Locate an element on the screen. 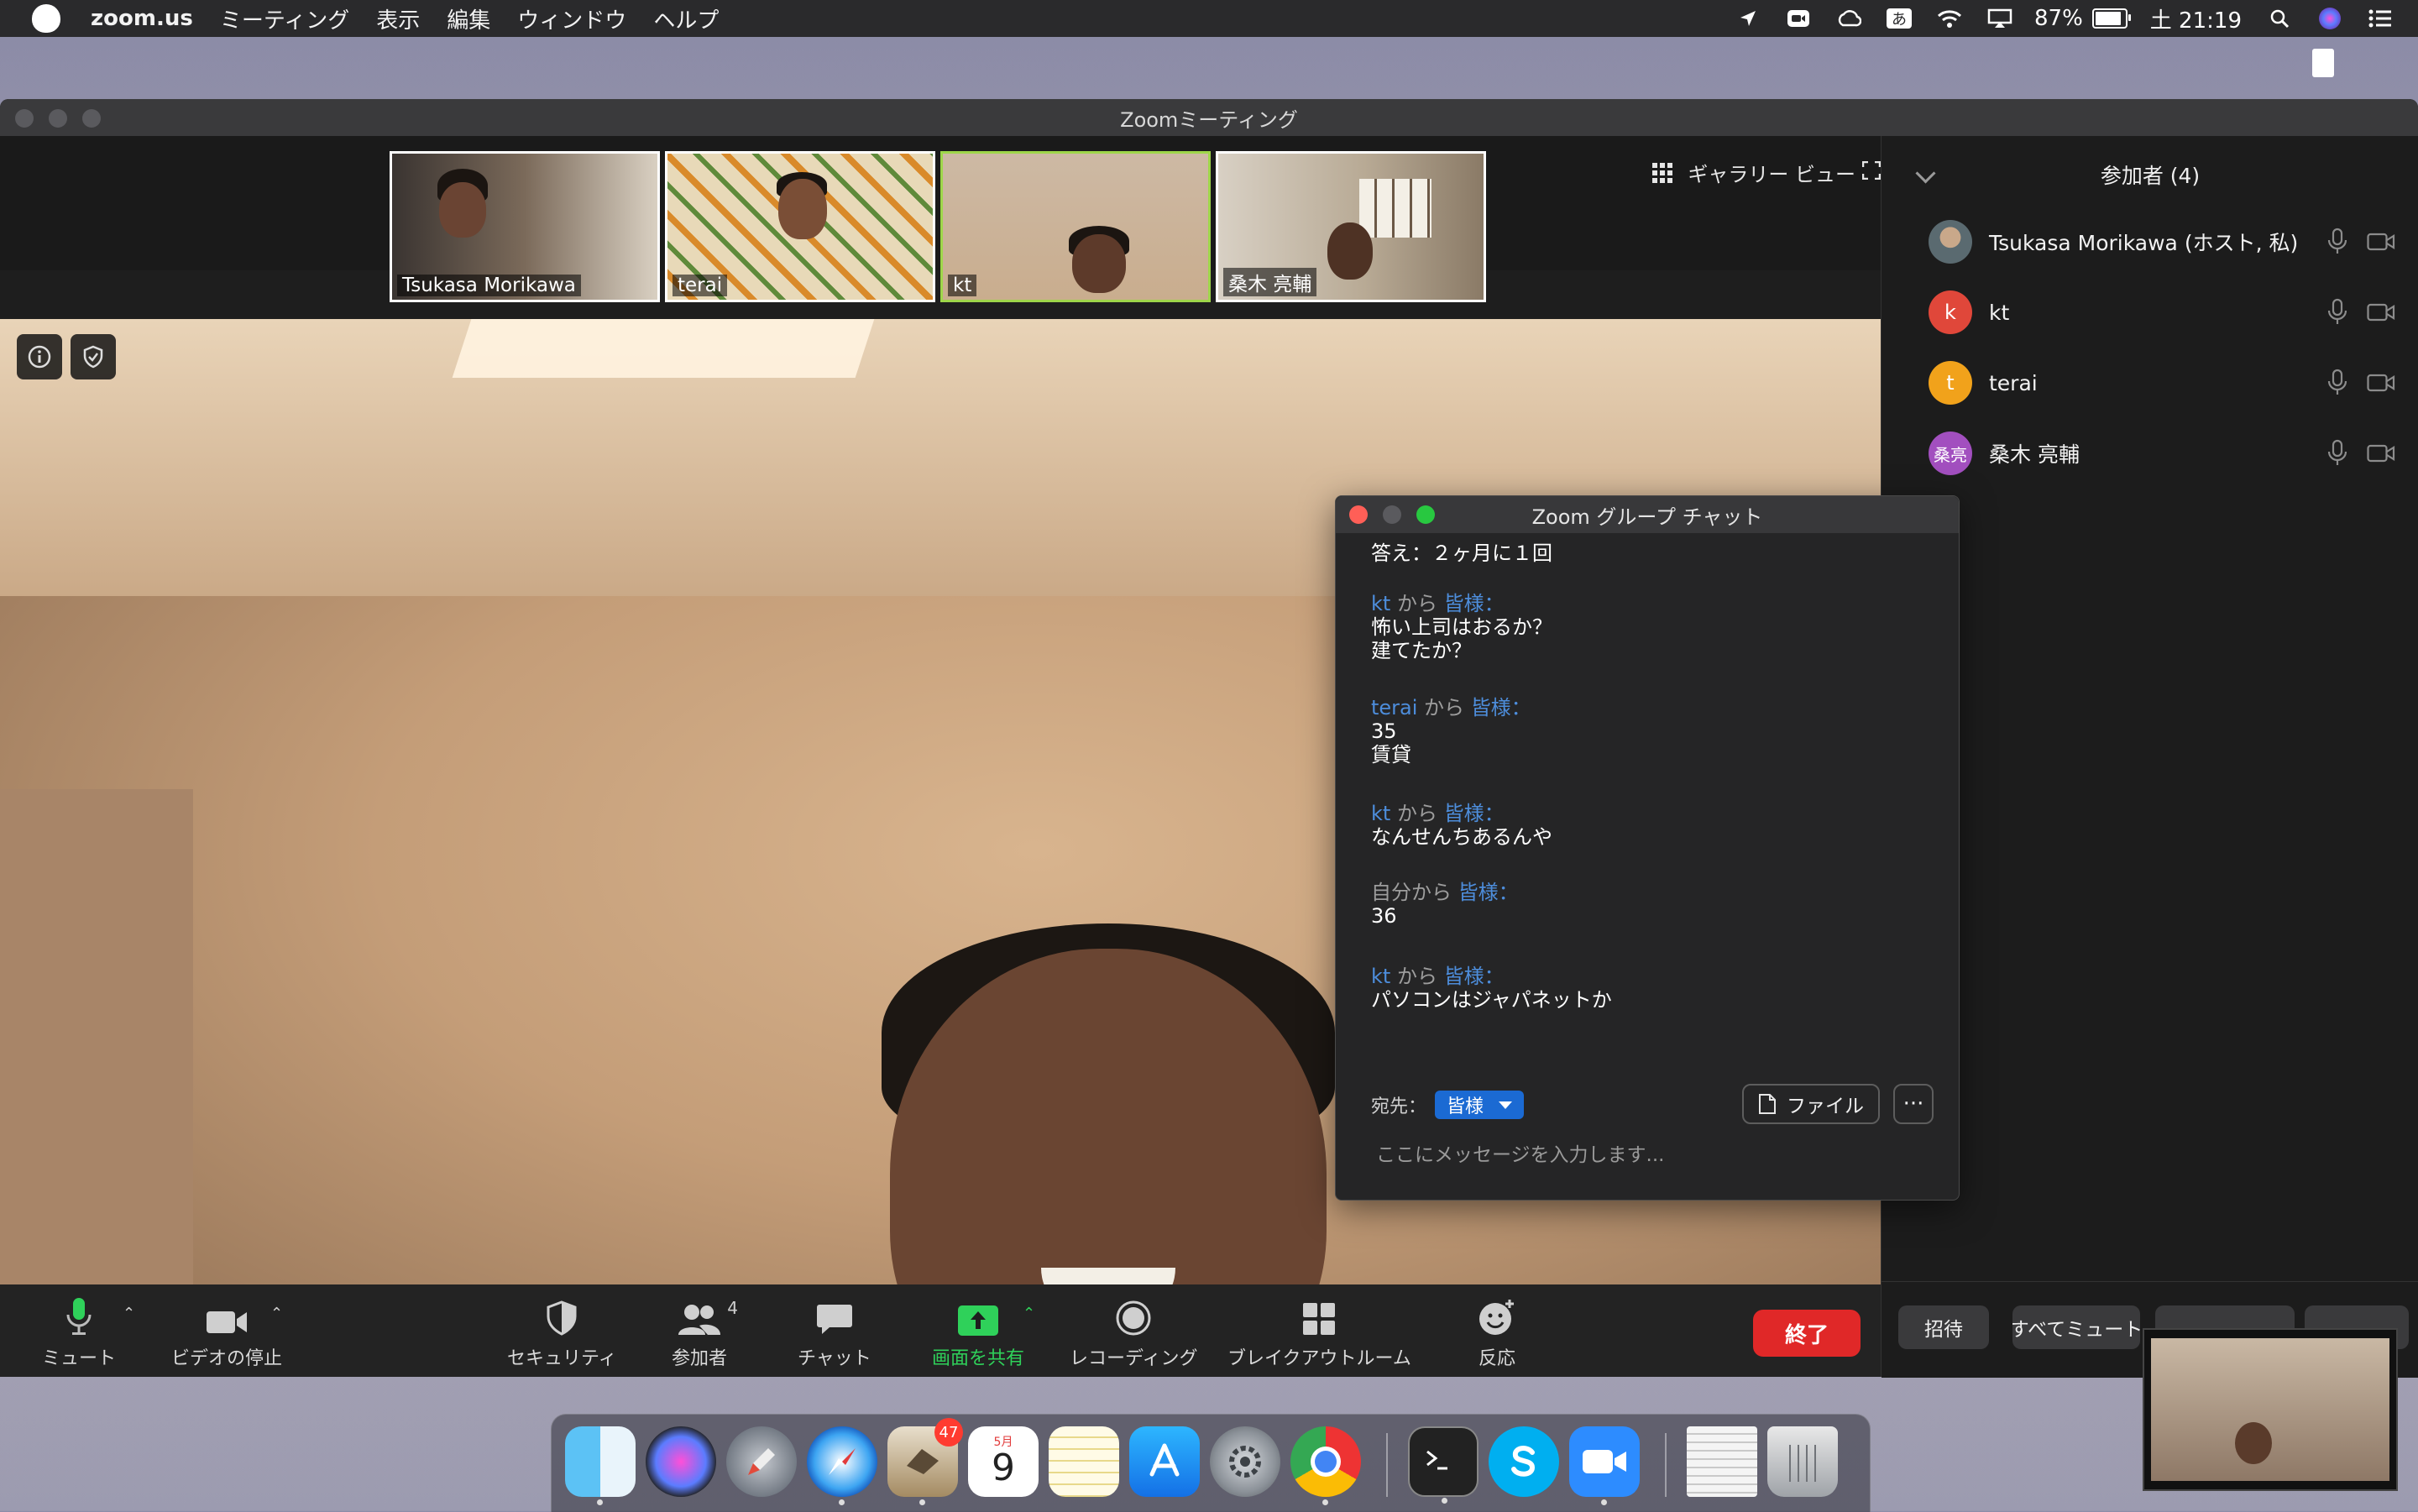  minimize-window-button is located at coordinates (58, 118).